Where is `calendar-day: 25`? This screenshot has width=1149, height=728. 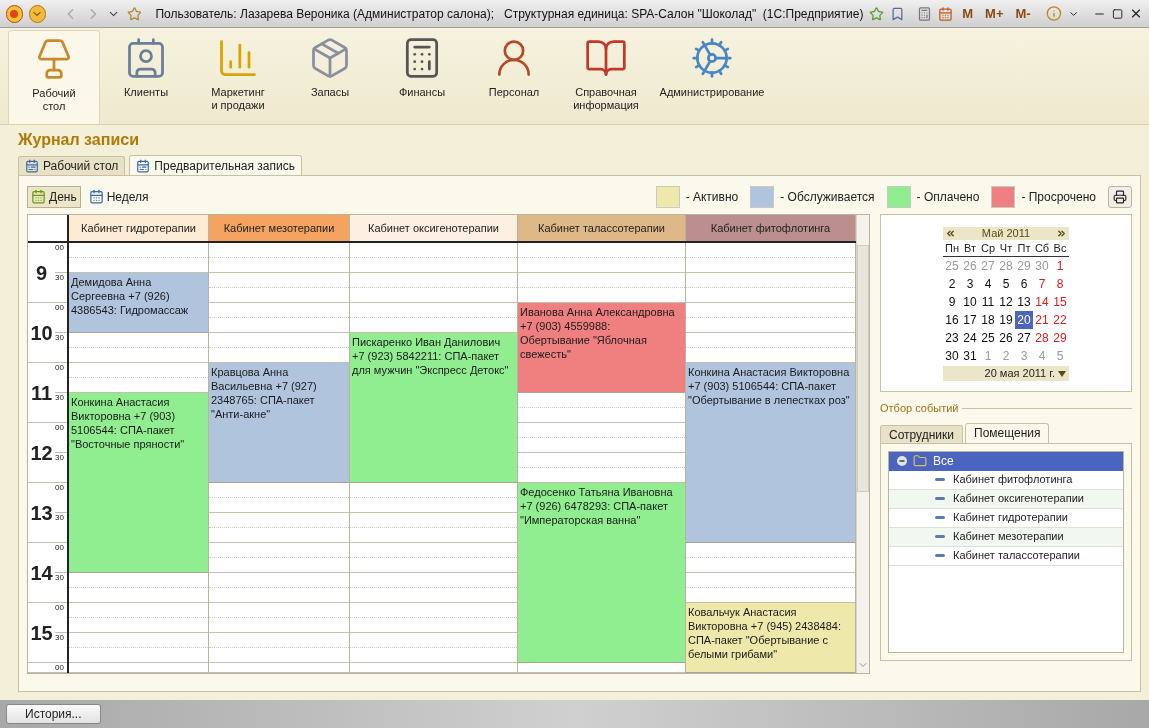 calendar-day: 25 is located at coordinates (988, 338).